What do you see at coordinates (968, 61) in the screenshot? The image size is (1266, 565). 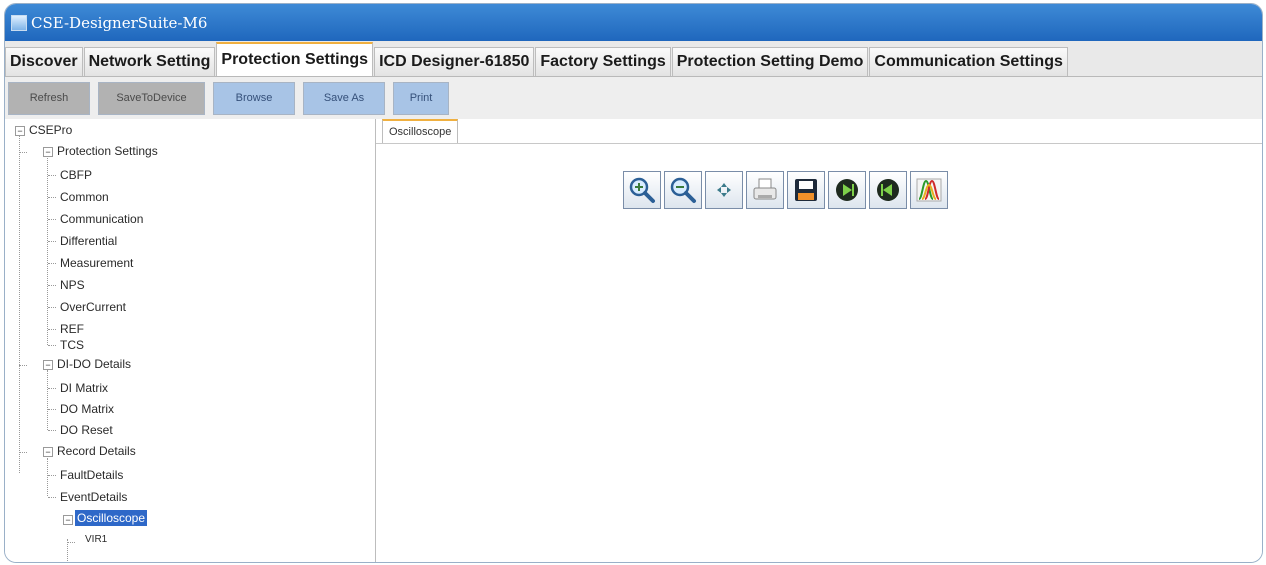 I see `tab-communication-settings: Communication Settings` at bounding box center [968, 61].